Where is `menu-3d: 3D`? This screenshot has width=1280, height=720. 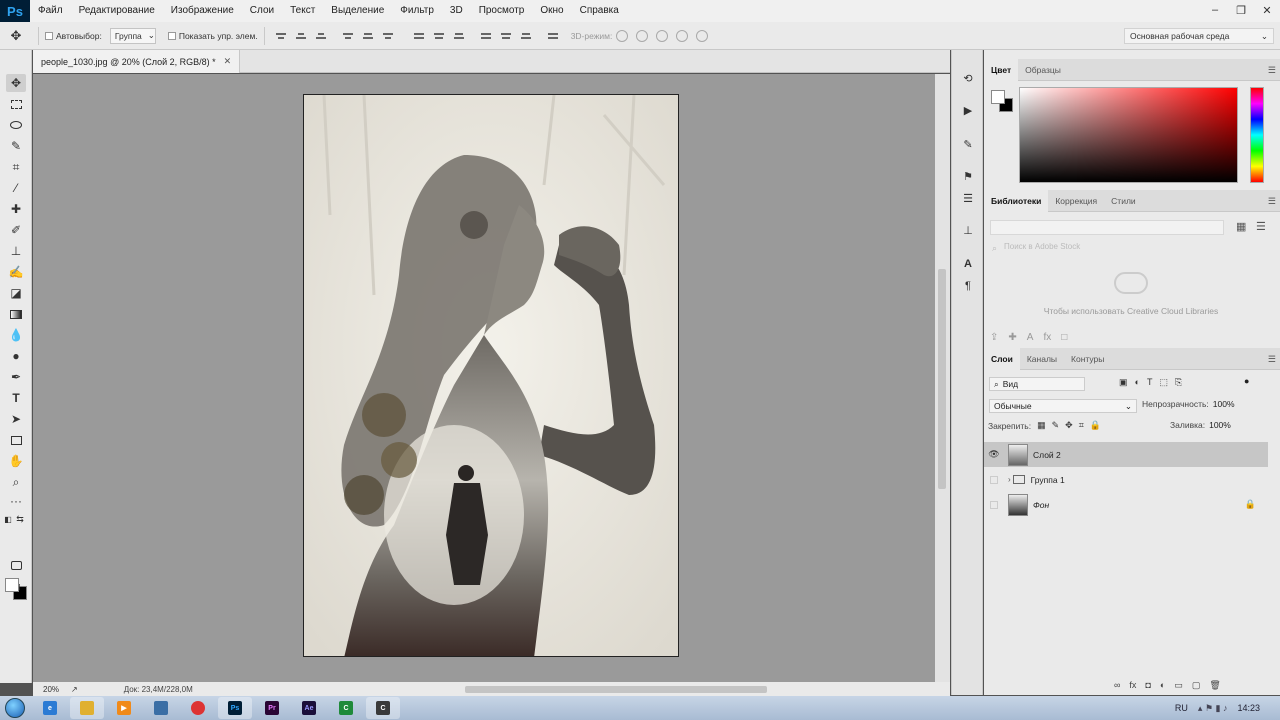 menu-3d: 3D is located at coordinates (456, 11).